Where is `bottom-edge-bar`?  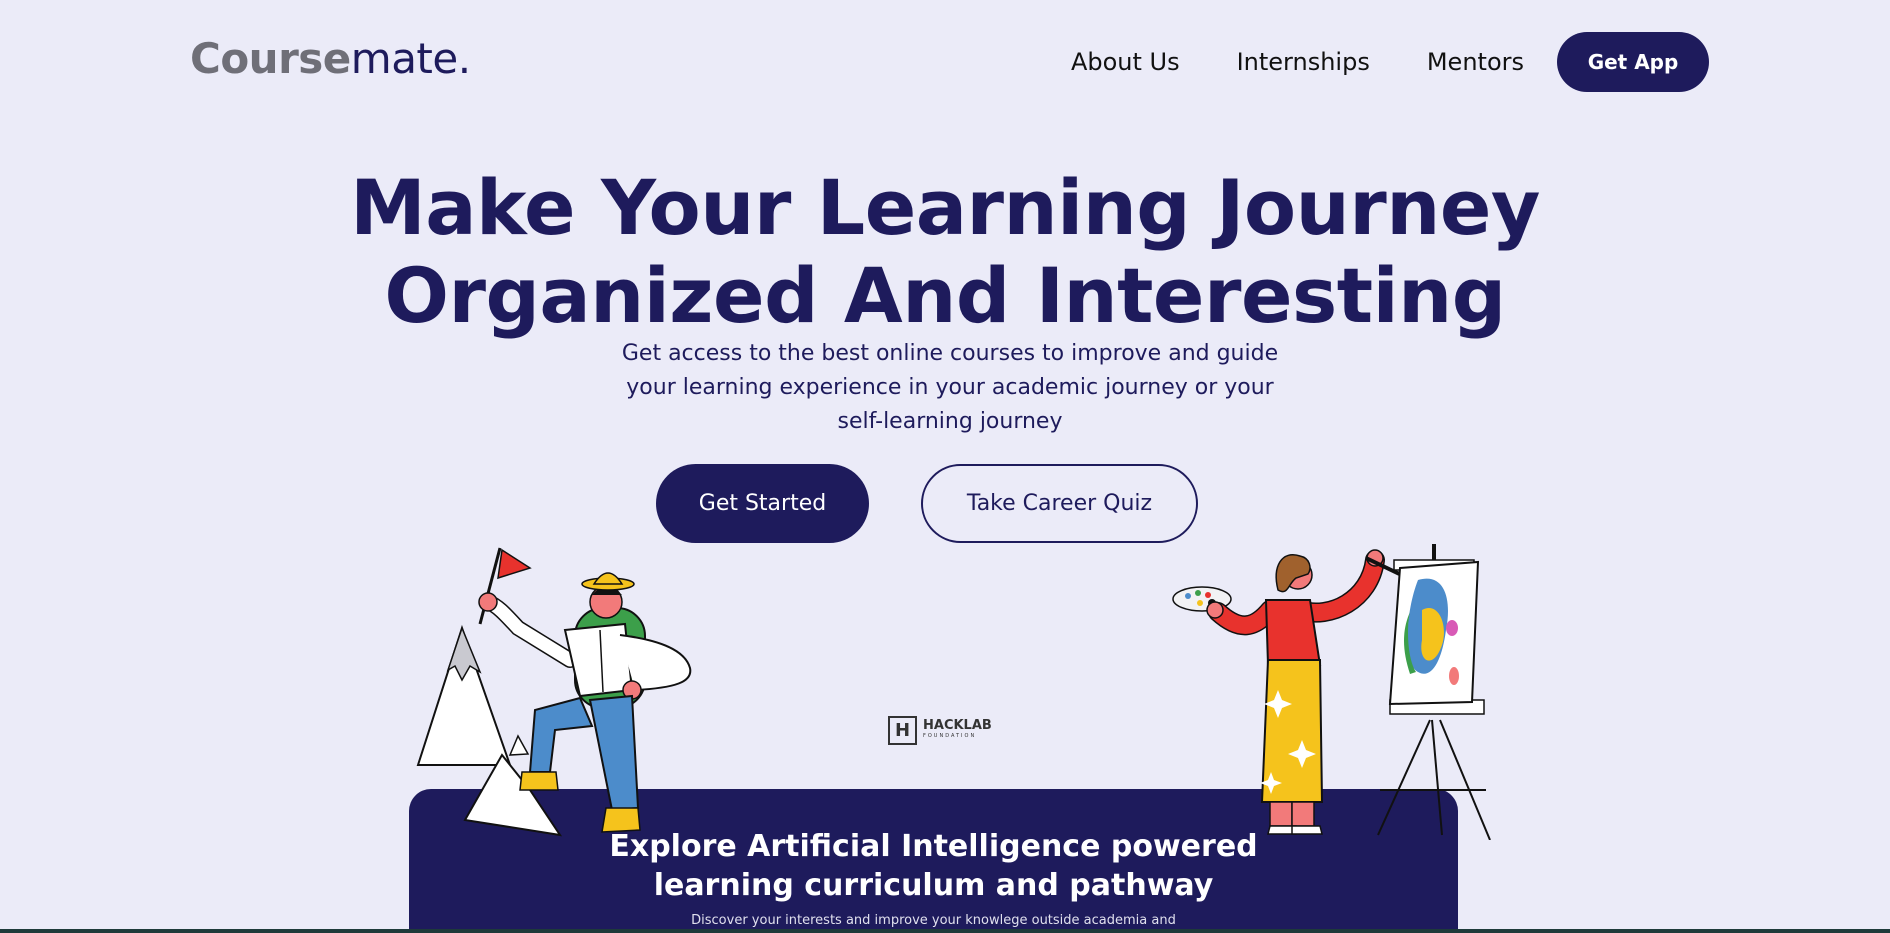 bottom-edge-bar is located at coordinates (945, 931).